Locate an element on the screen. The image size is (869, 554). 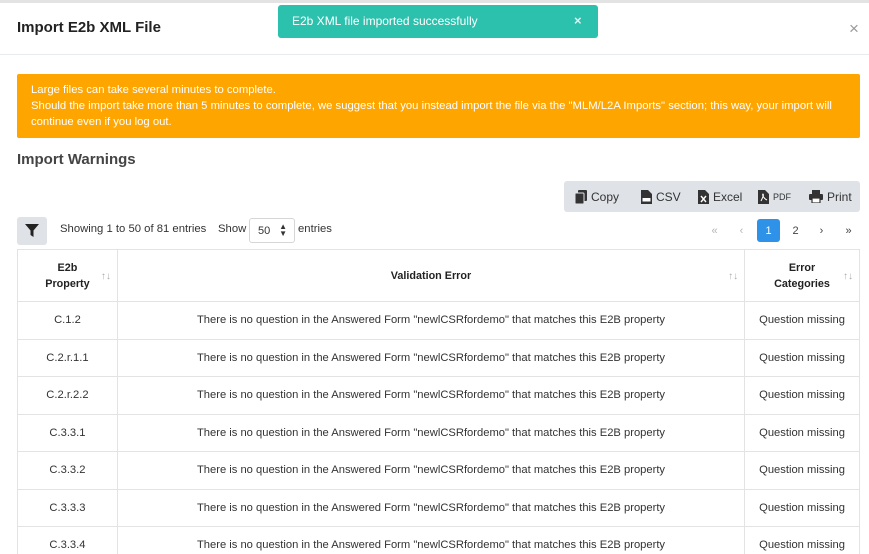
export-button-group: Copy CSV Excel PDF Print is located at coordinates (712, 196).